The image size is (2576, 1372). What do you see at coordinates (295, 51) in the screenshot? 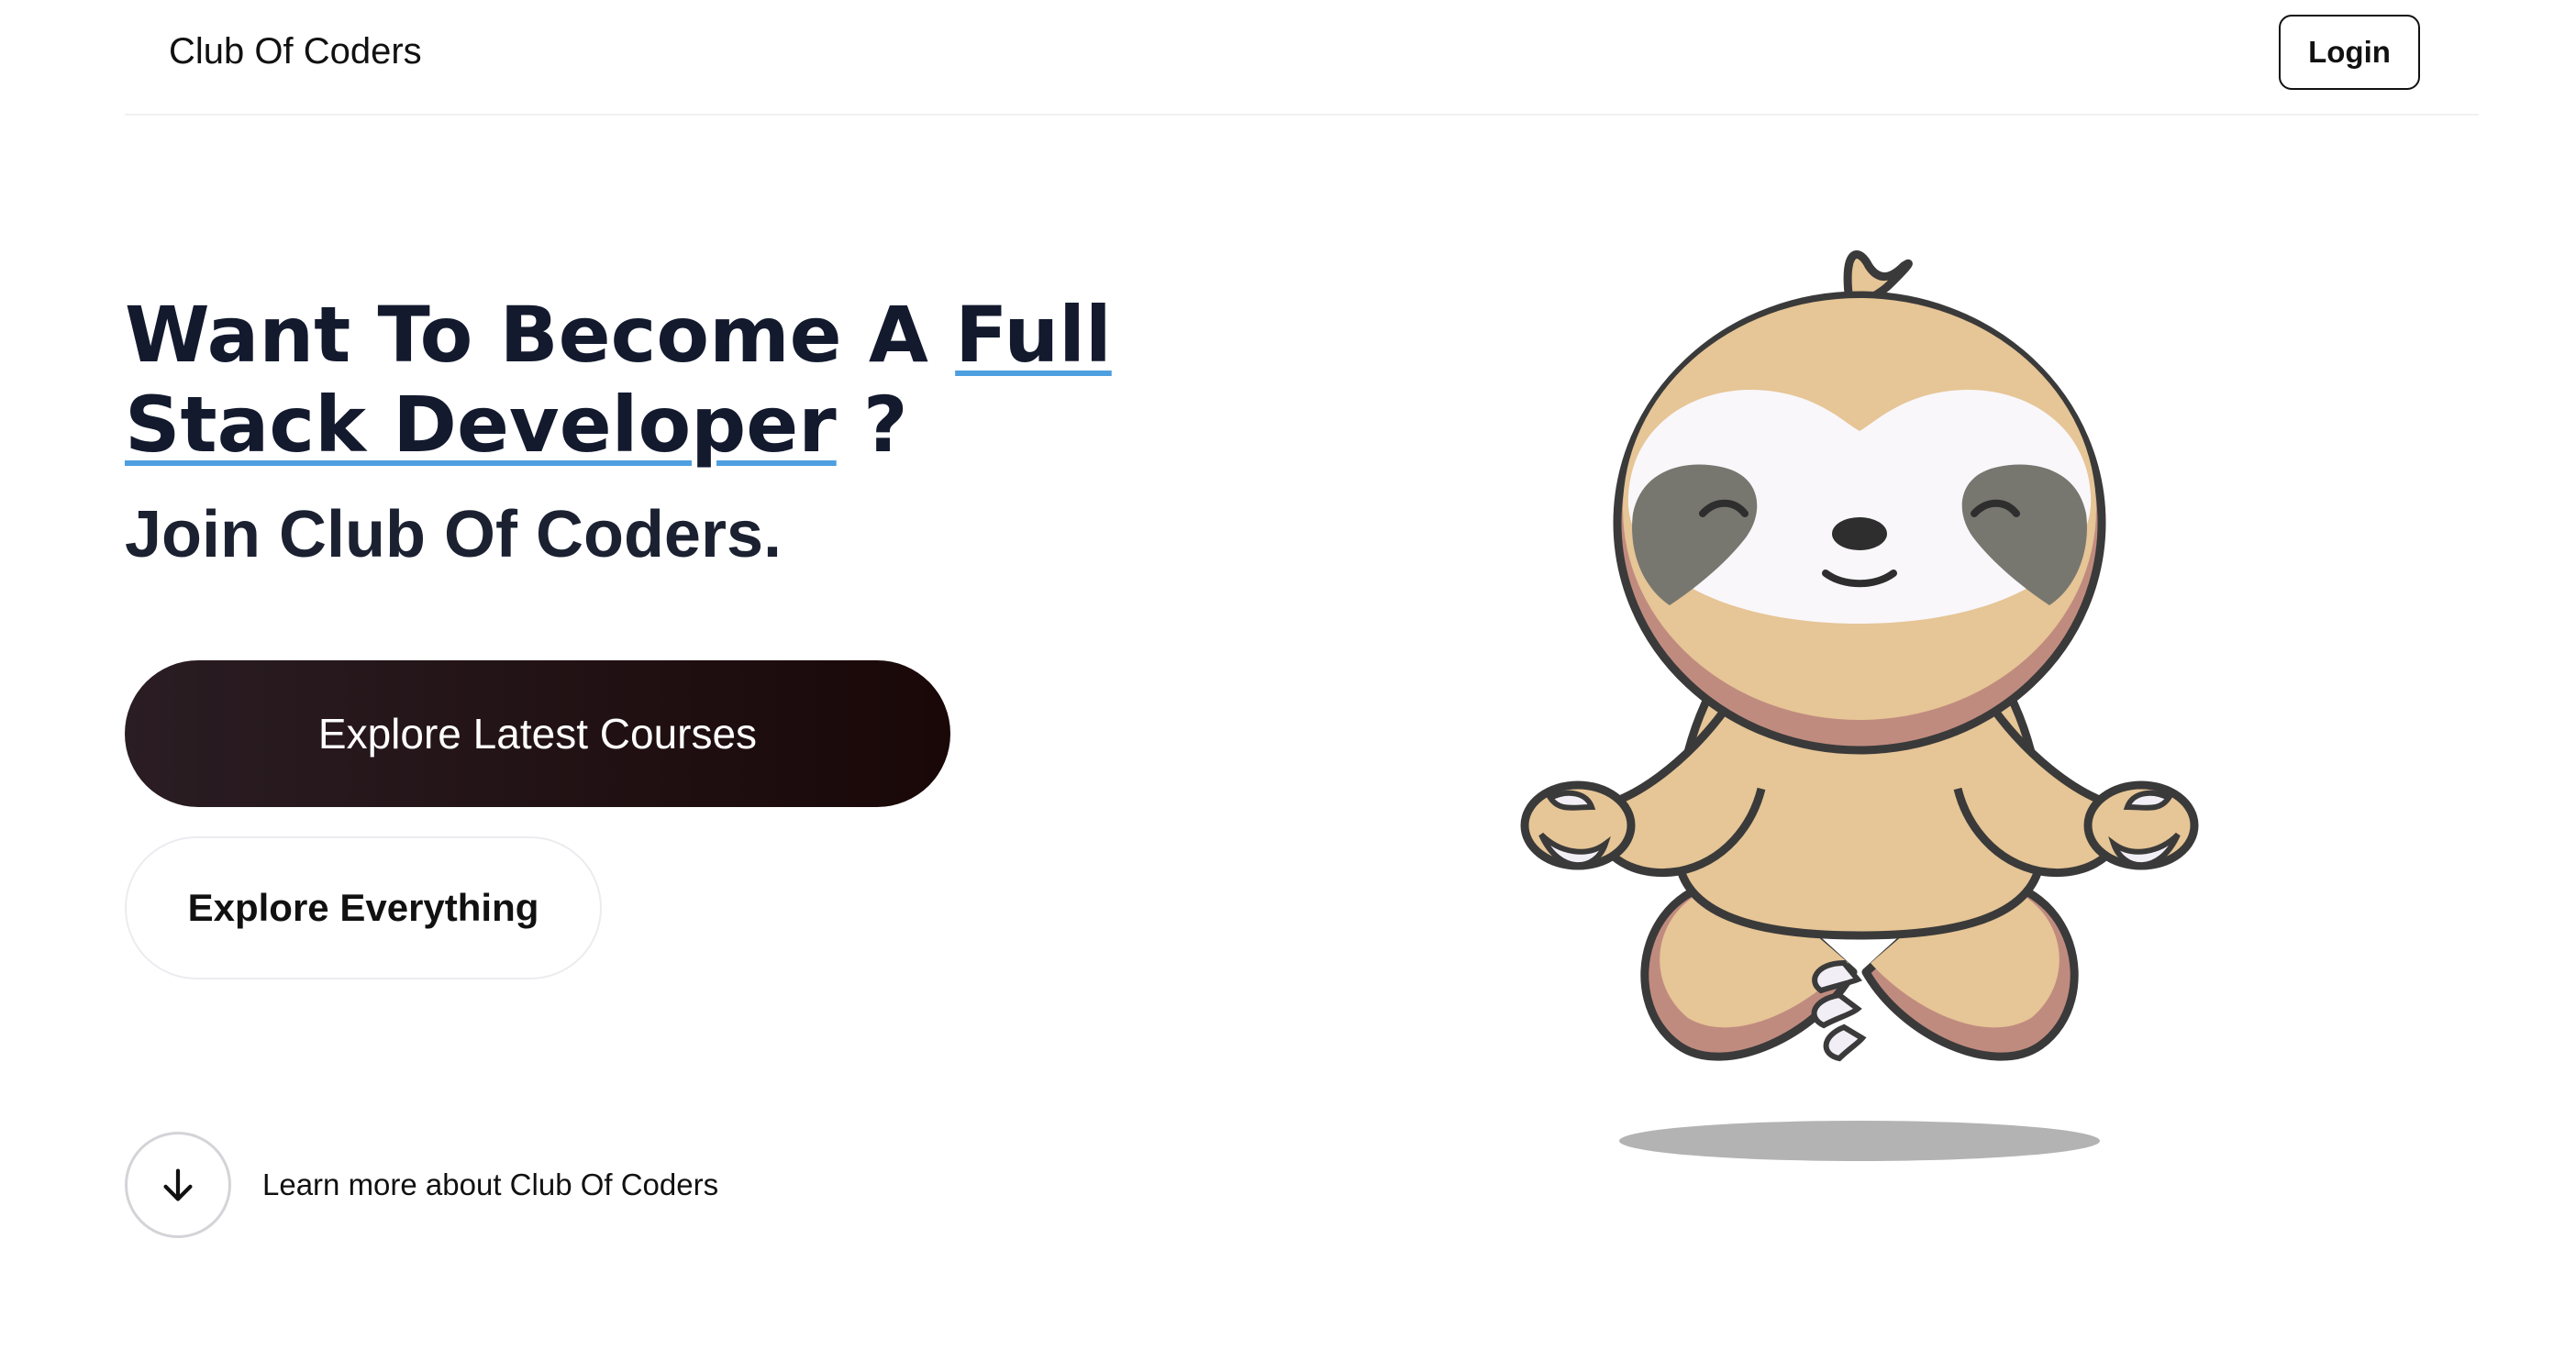
I see `brand-logo-text: Club Of Coders` at bounding box center [295, 51].